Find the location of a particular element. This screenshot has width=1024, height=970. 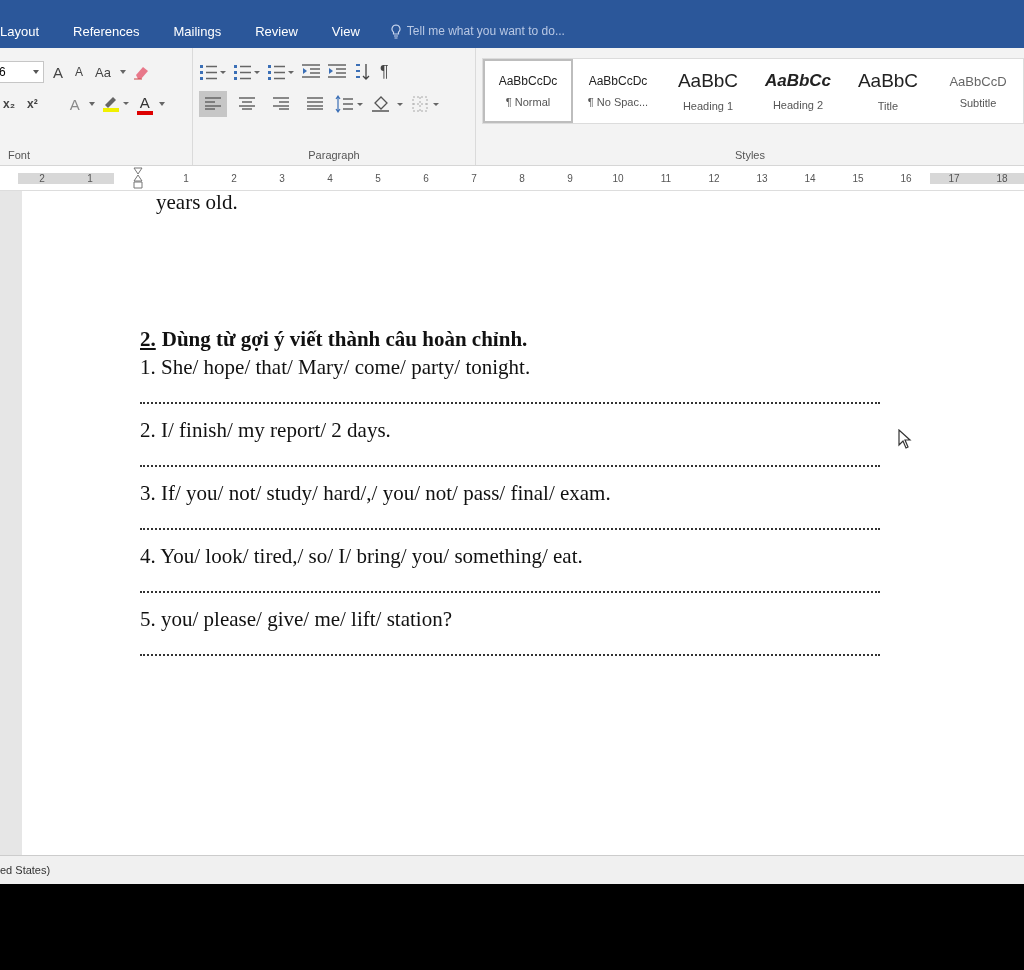

numbering-list-icon is located at coordinates (246, 72).